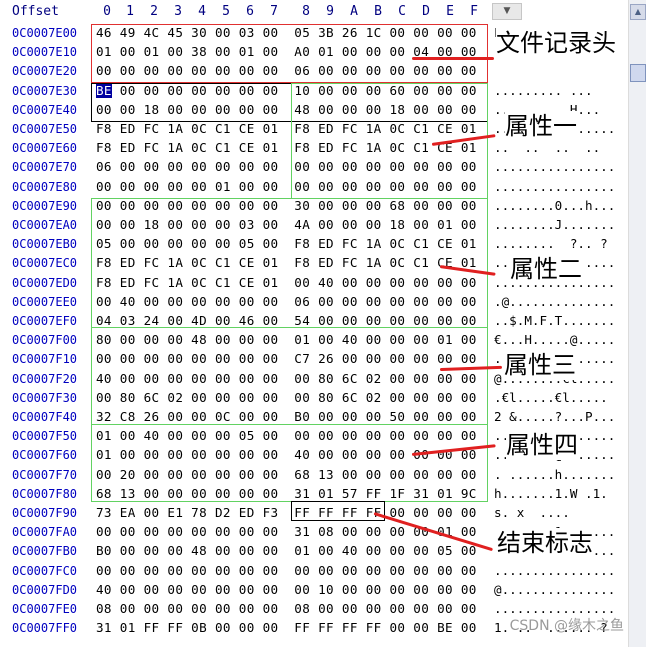 The width and height of the screenshot is (646, 647). What do you see at coordinates (35, 11) in the screenshot?
I see `offset-header: Offset` at bounding box center [35, 11].